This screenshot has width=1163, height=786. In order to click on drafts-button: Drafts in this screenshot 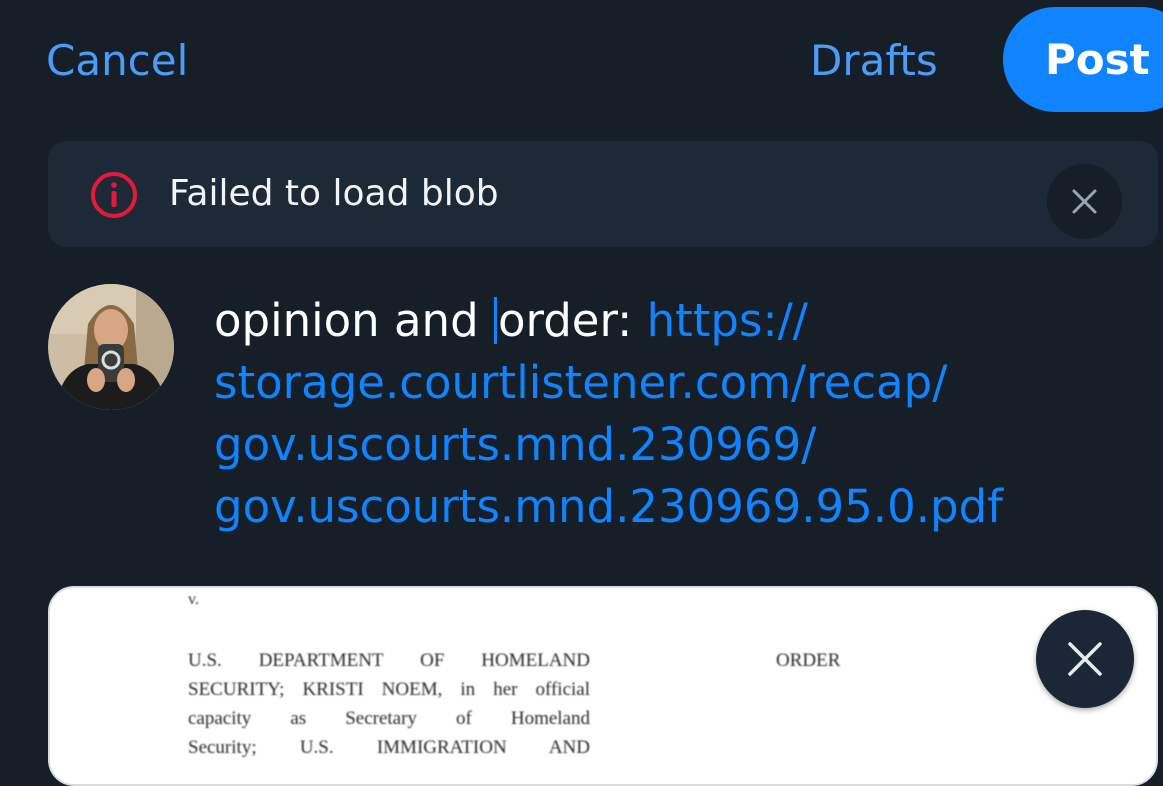, I will do `click(874, 61)`.